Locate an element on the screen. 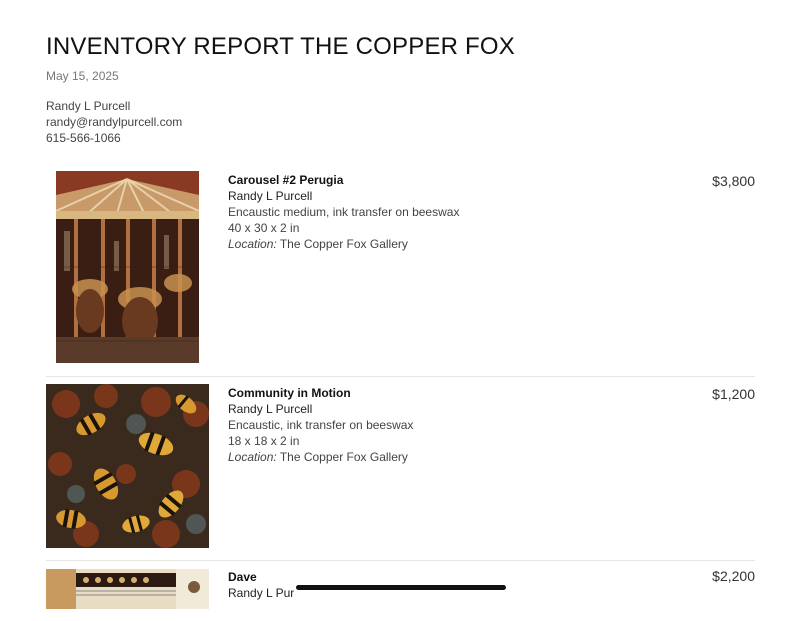  bees-artwork-image is located at coordinates (127, 466).